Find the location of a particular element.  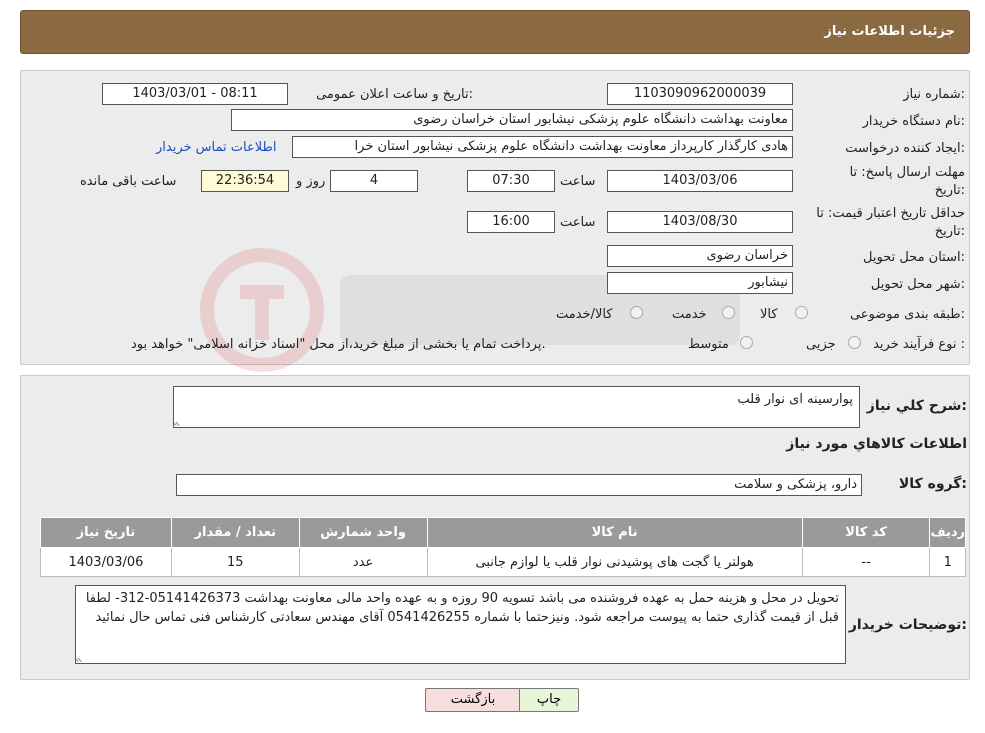

page-title: جزئیات اطلاعات نیاز is located at coordinates (889, 31).